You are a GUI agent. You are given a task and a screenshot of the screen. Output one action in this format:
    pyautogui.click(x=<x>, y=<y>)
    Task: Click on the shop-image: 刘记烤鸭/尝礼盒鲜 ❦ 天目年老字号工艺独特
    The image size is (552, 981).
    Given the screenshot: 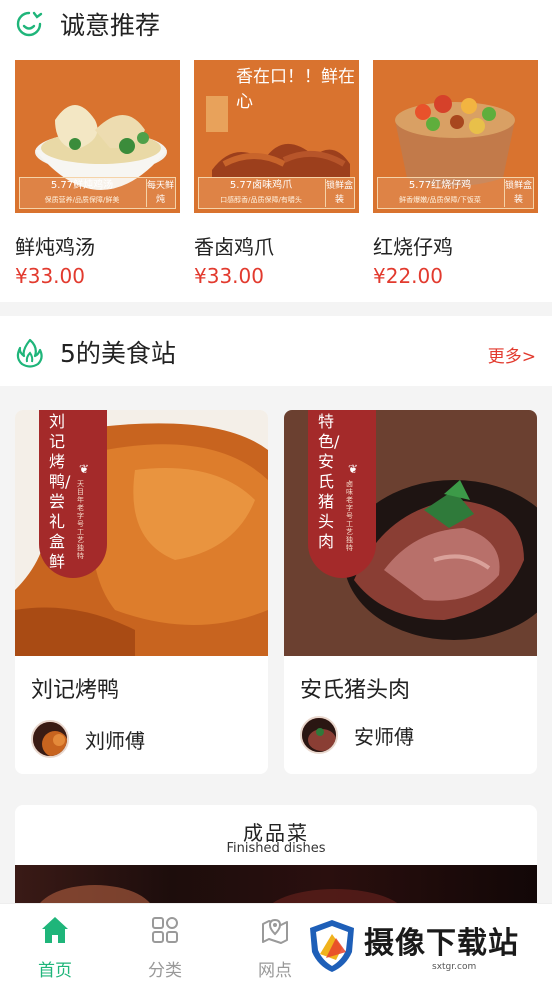 What is the action you would take?
    pyautogui.click(x=141, y=533)
    